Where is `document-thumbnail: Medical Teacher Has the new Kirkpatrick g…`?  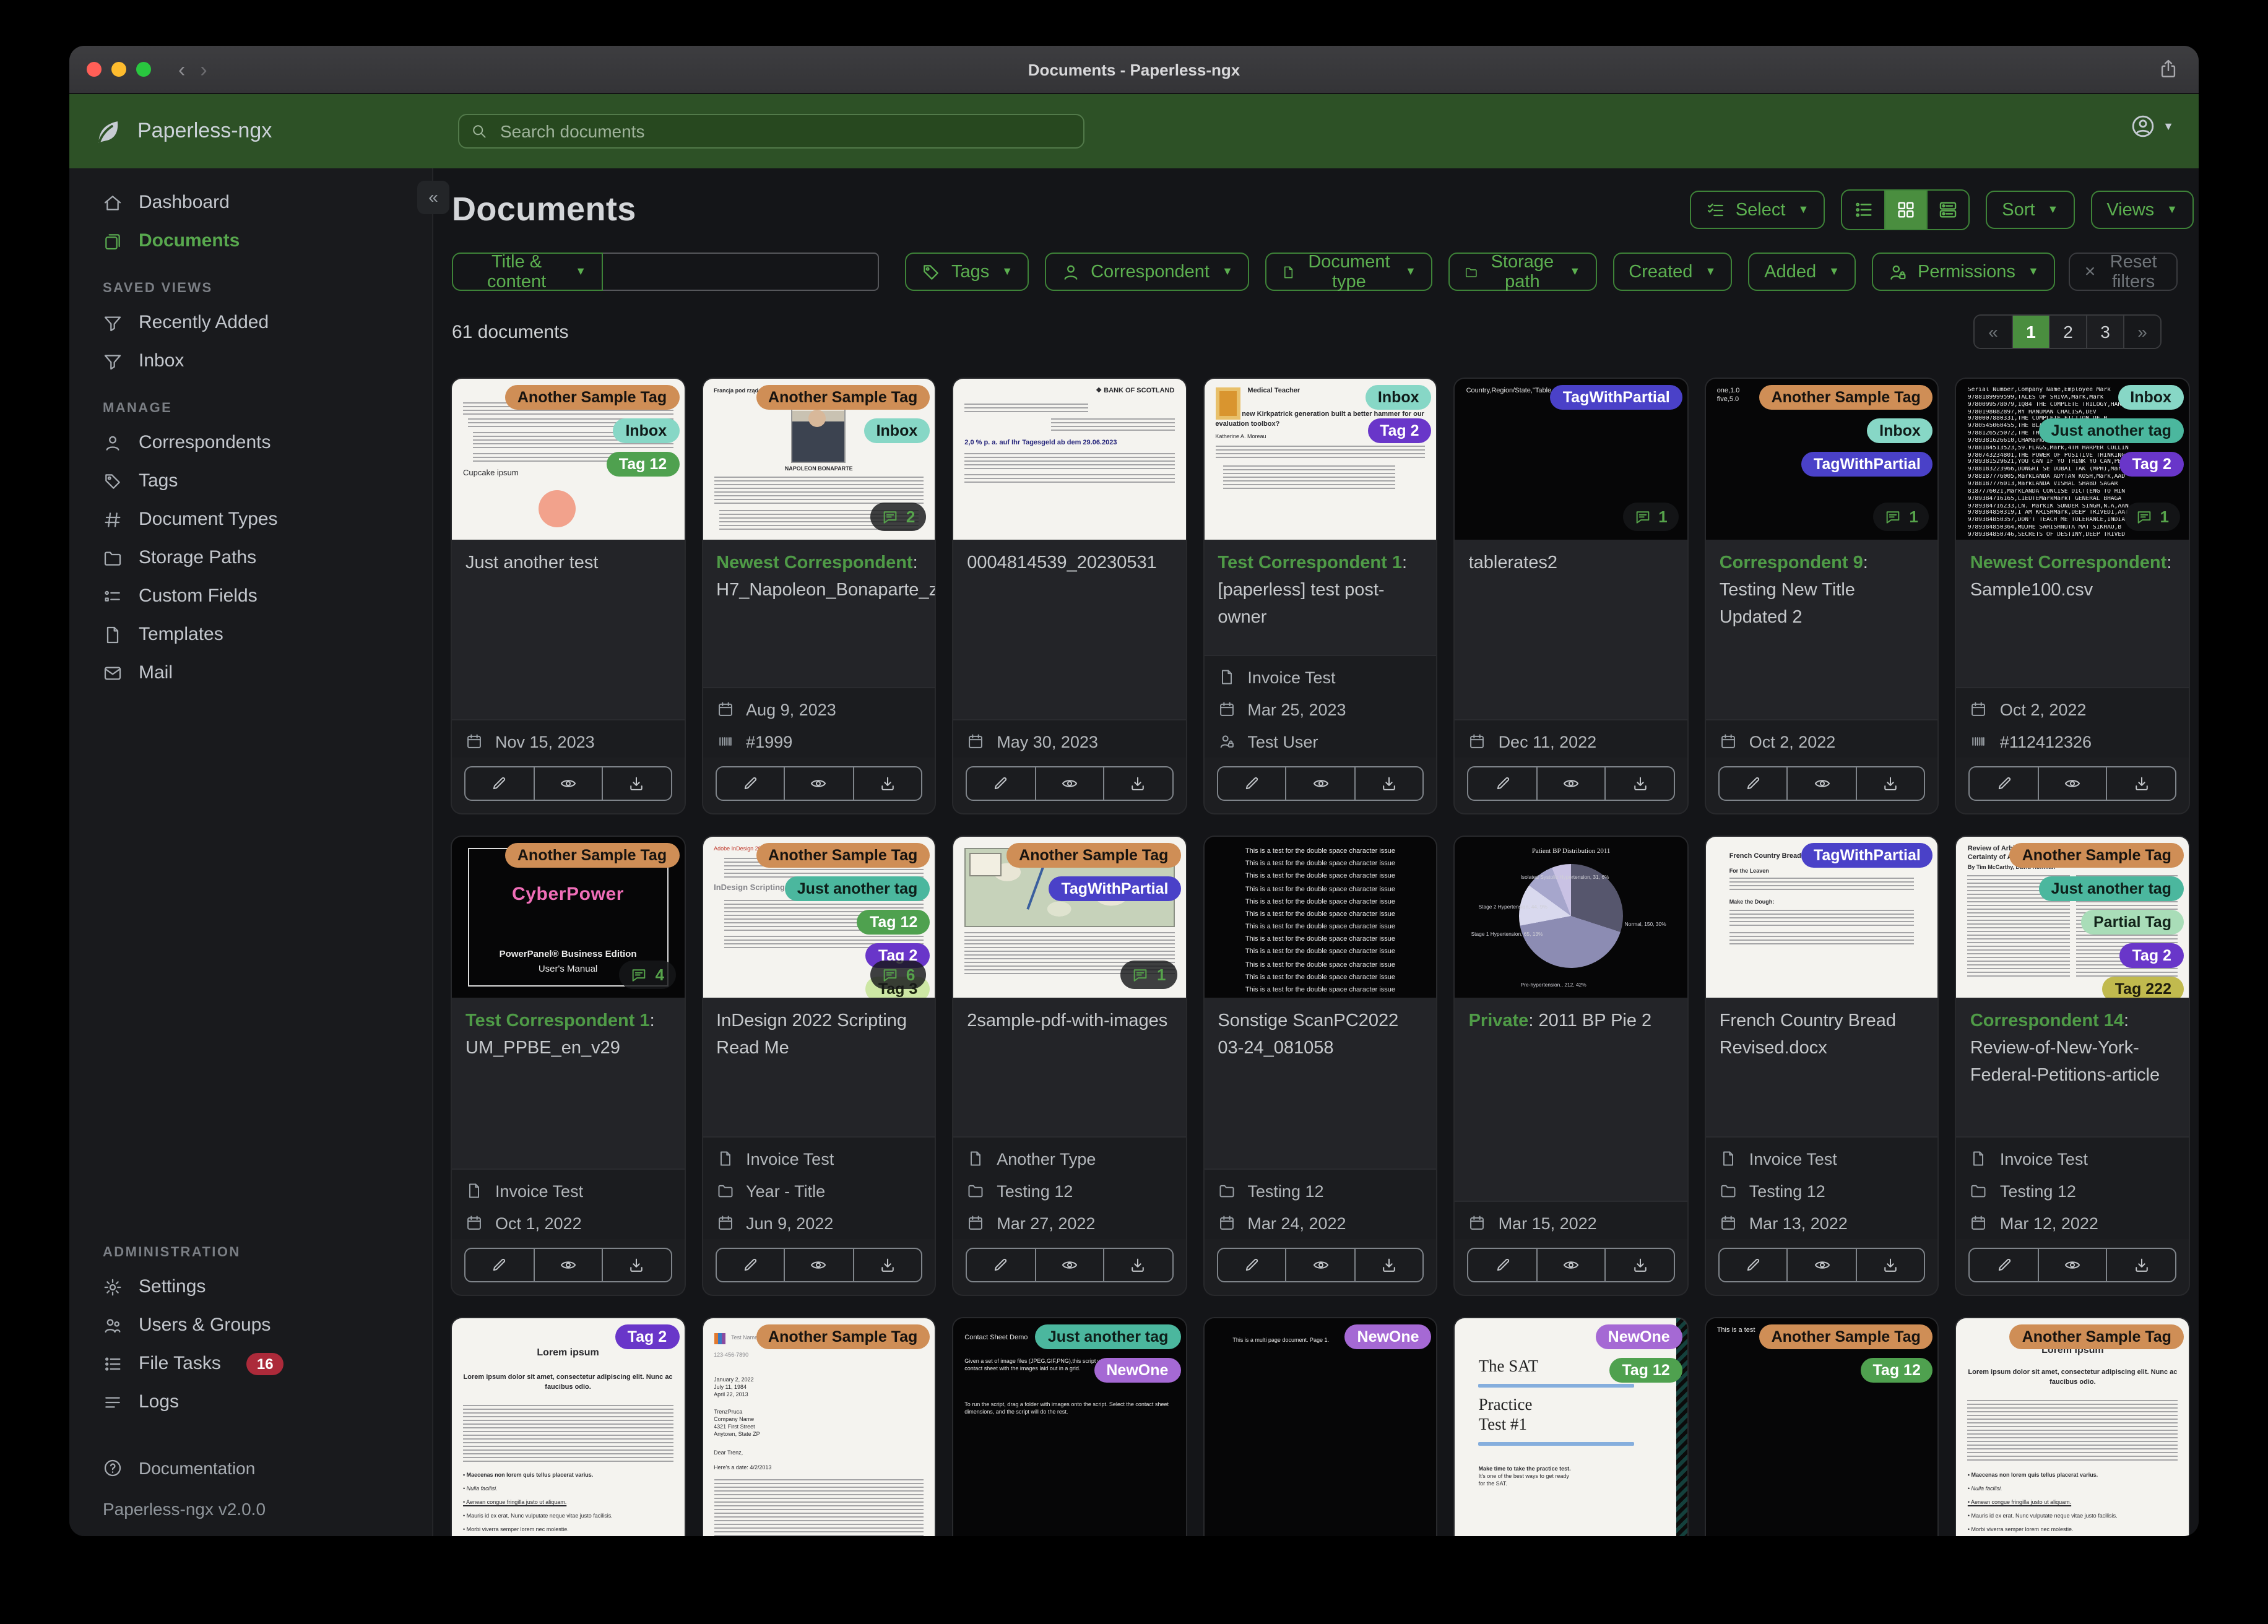
document-thumbnail: Medical Teacher Has the new Kirkpatrick g… is located at coordinates (1320, 459).